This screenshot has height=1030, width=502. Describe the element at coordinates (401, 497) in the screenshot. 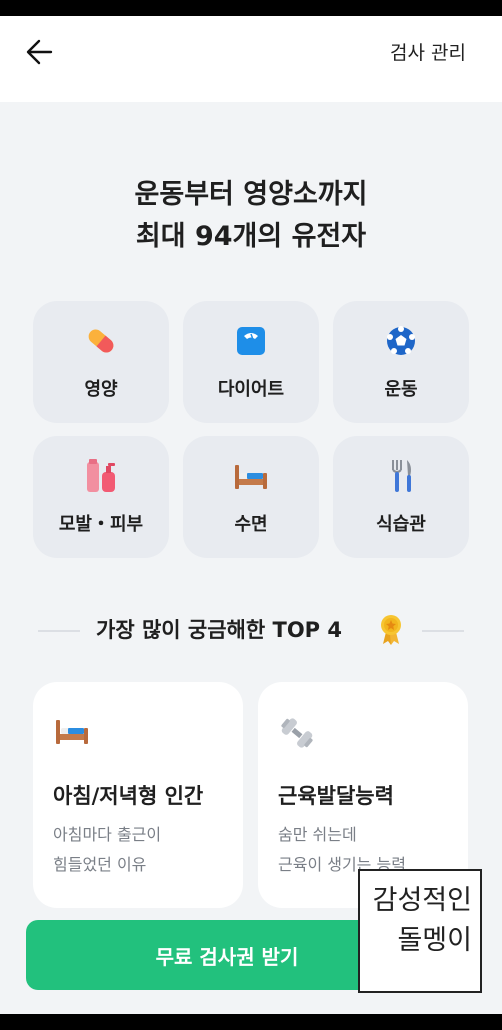

I see `category-eating-habits: 식습관` at that location.